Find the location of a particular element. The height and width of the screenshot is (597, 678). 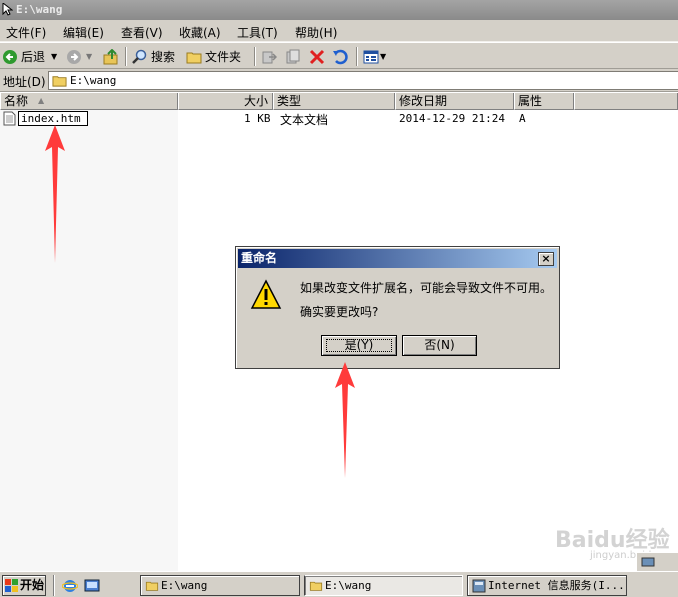

no-button: 否(N) is located at coordinates (439, 345).